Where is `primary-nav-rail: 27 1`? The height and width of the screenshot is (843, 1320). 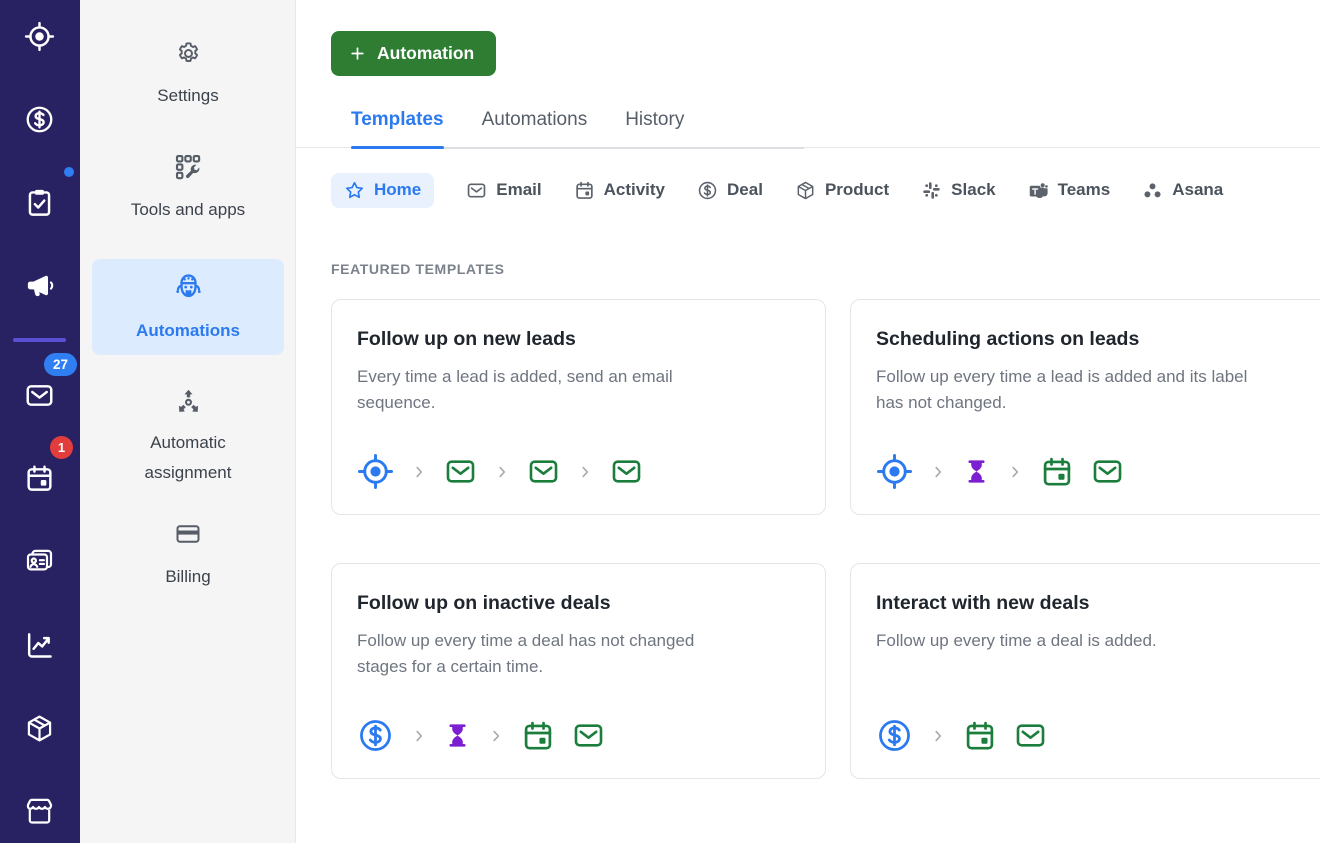
primary-nav-rail: 27 1 is located at coordinates (40, 421).